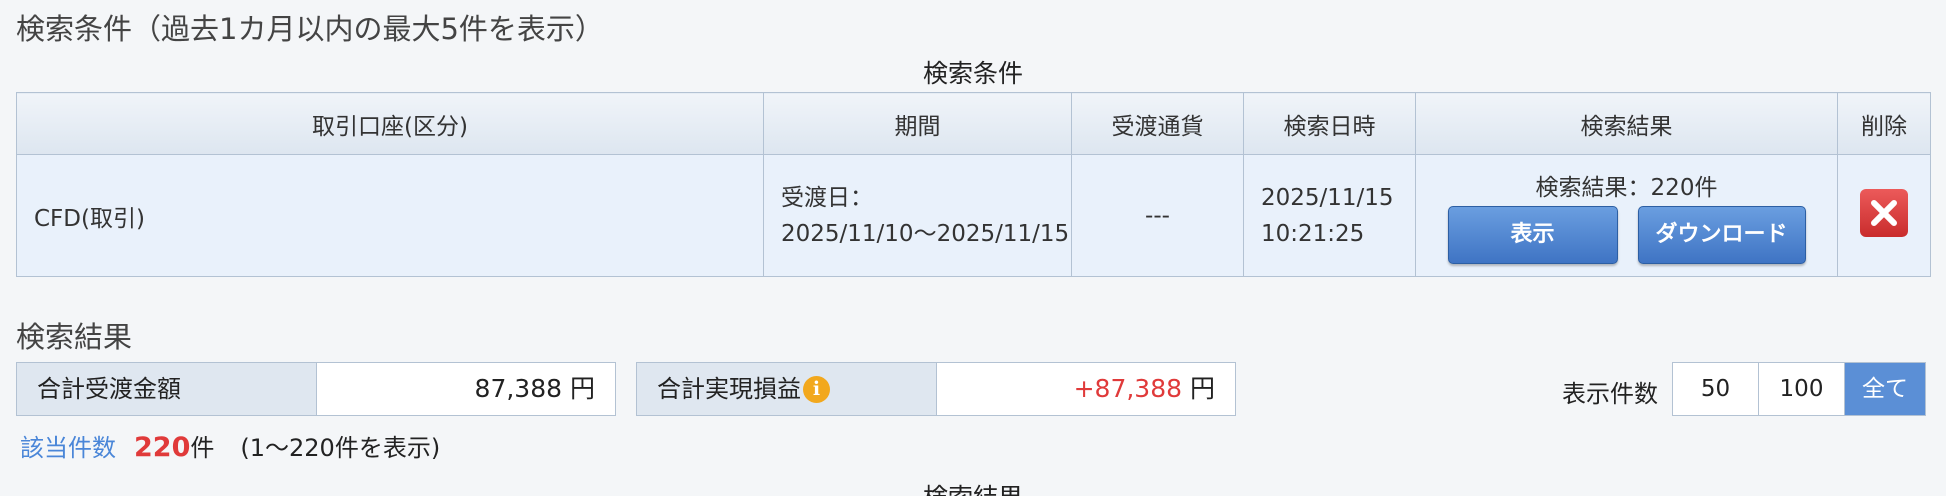  What do you see at coordinates (68, 448) in the screenshot?
I see `hit-count-label: 該当件数` at bounding box center [68, 448].